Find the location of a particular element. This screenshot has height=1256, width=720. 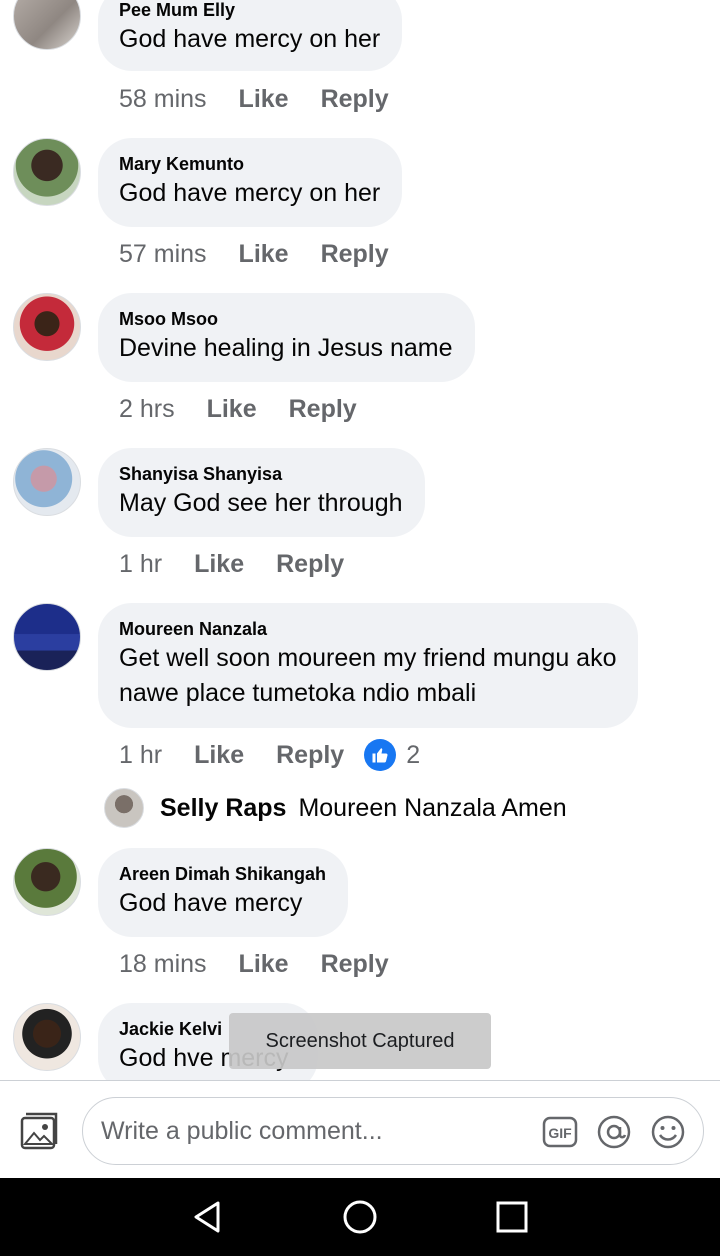

comment-time: 58 mins is located at coordinates (163, 99).